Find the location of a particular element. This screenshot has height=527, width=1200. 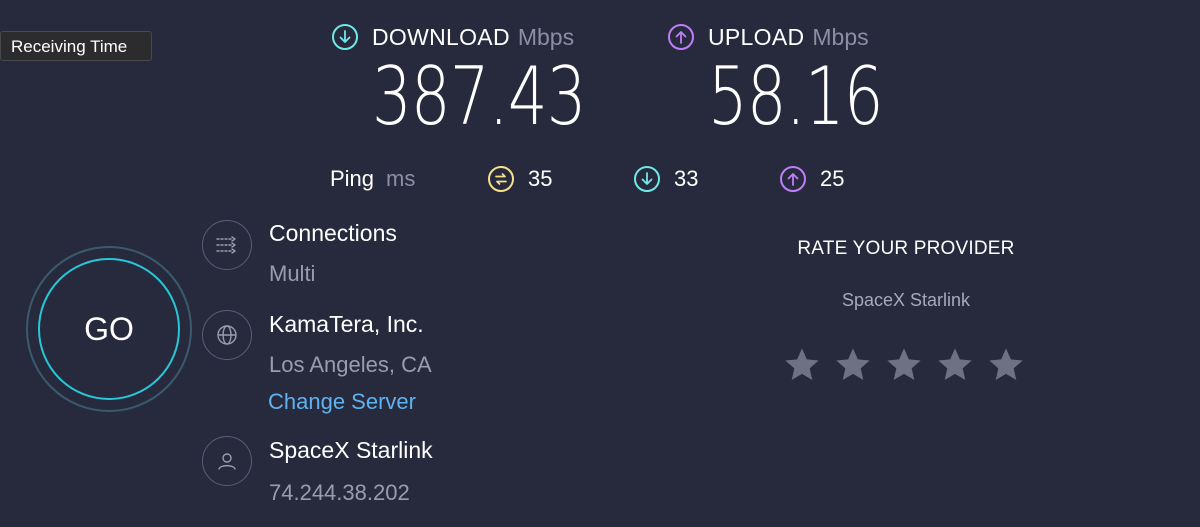

connections-title: Connections is located at coordinates (333, 233).